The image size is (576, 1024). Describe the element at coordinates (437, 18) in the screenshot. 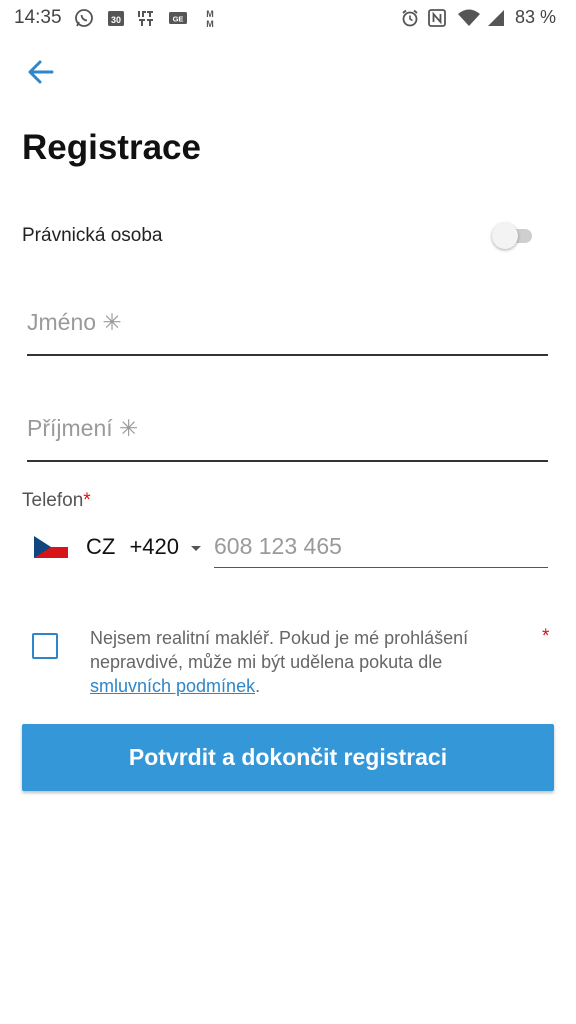

I see `nfc-icon` at that location.